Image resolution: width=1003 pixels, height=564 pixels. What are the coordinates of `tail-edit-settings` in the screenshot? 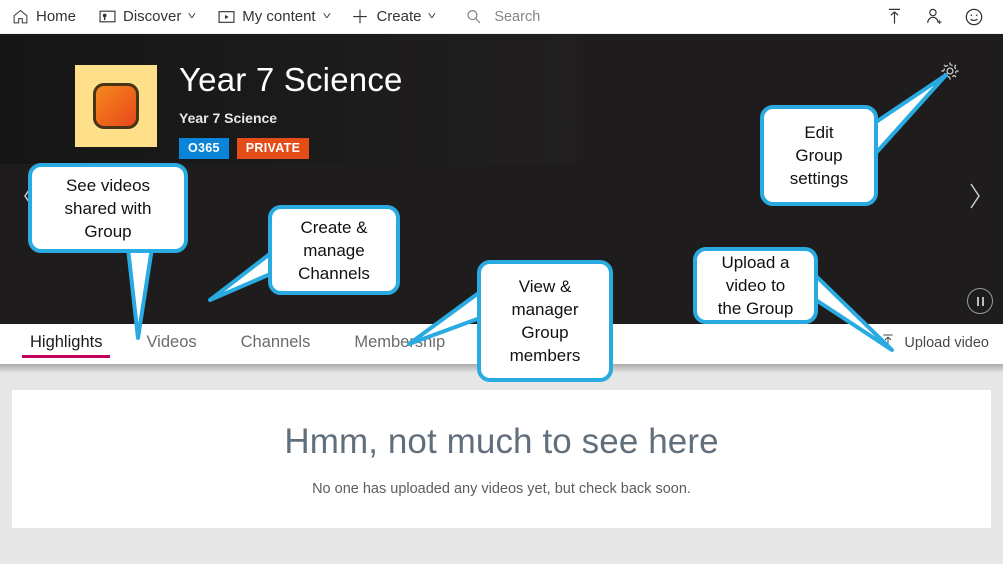 It's located at (911, 114).